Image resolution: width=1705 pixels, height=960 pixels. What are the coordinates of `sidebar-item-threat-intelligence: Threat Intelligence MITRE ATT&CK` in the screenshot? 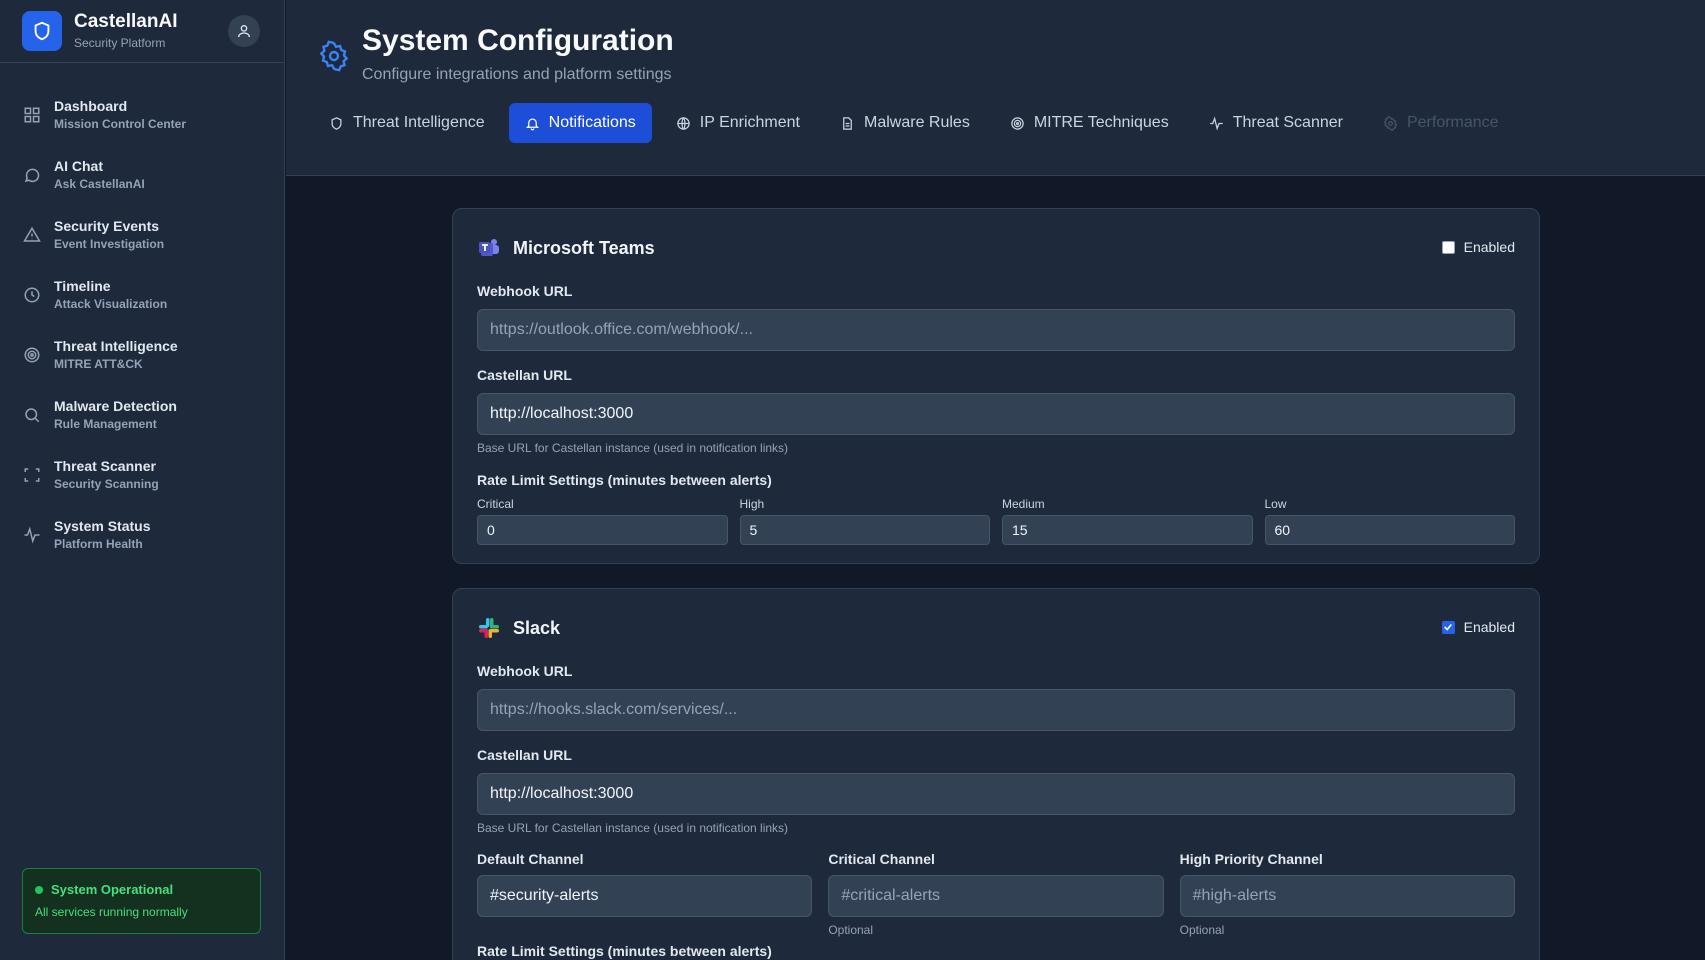 It's located at (142, 355).